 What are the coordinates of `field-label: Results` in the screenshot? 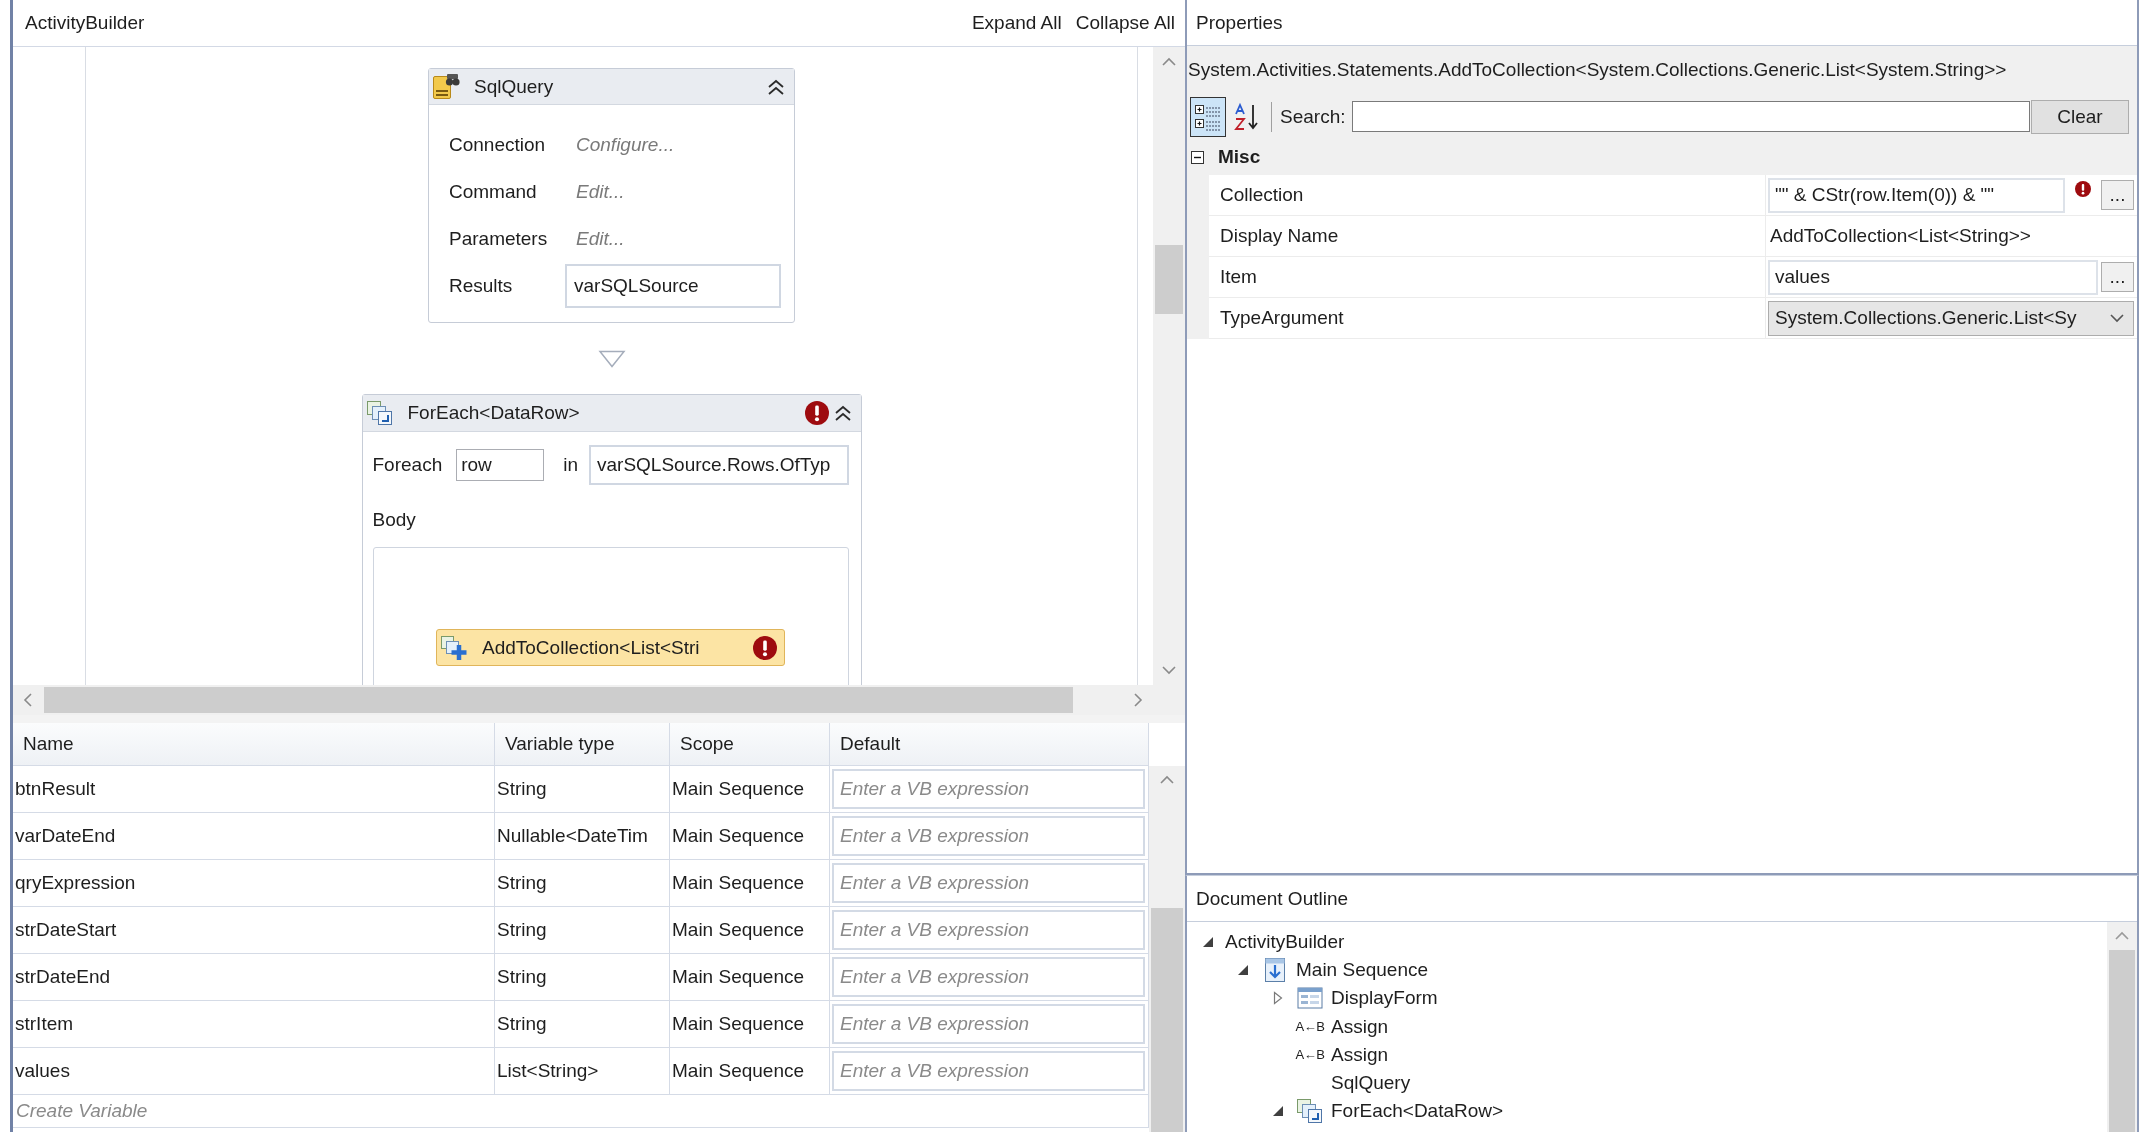 It's located at (481, 285).